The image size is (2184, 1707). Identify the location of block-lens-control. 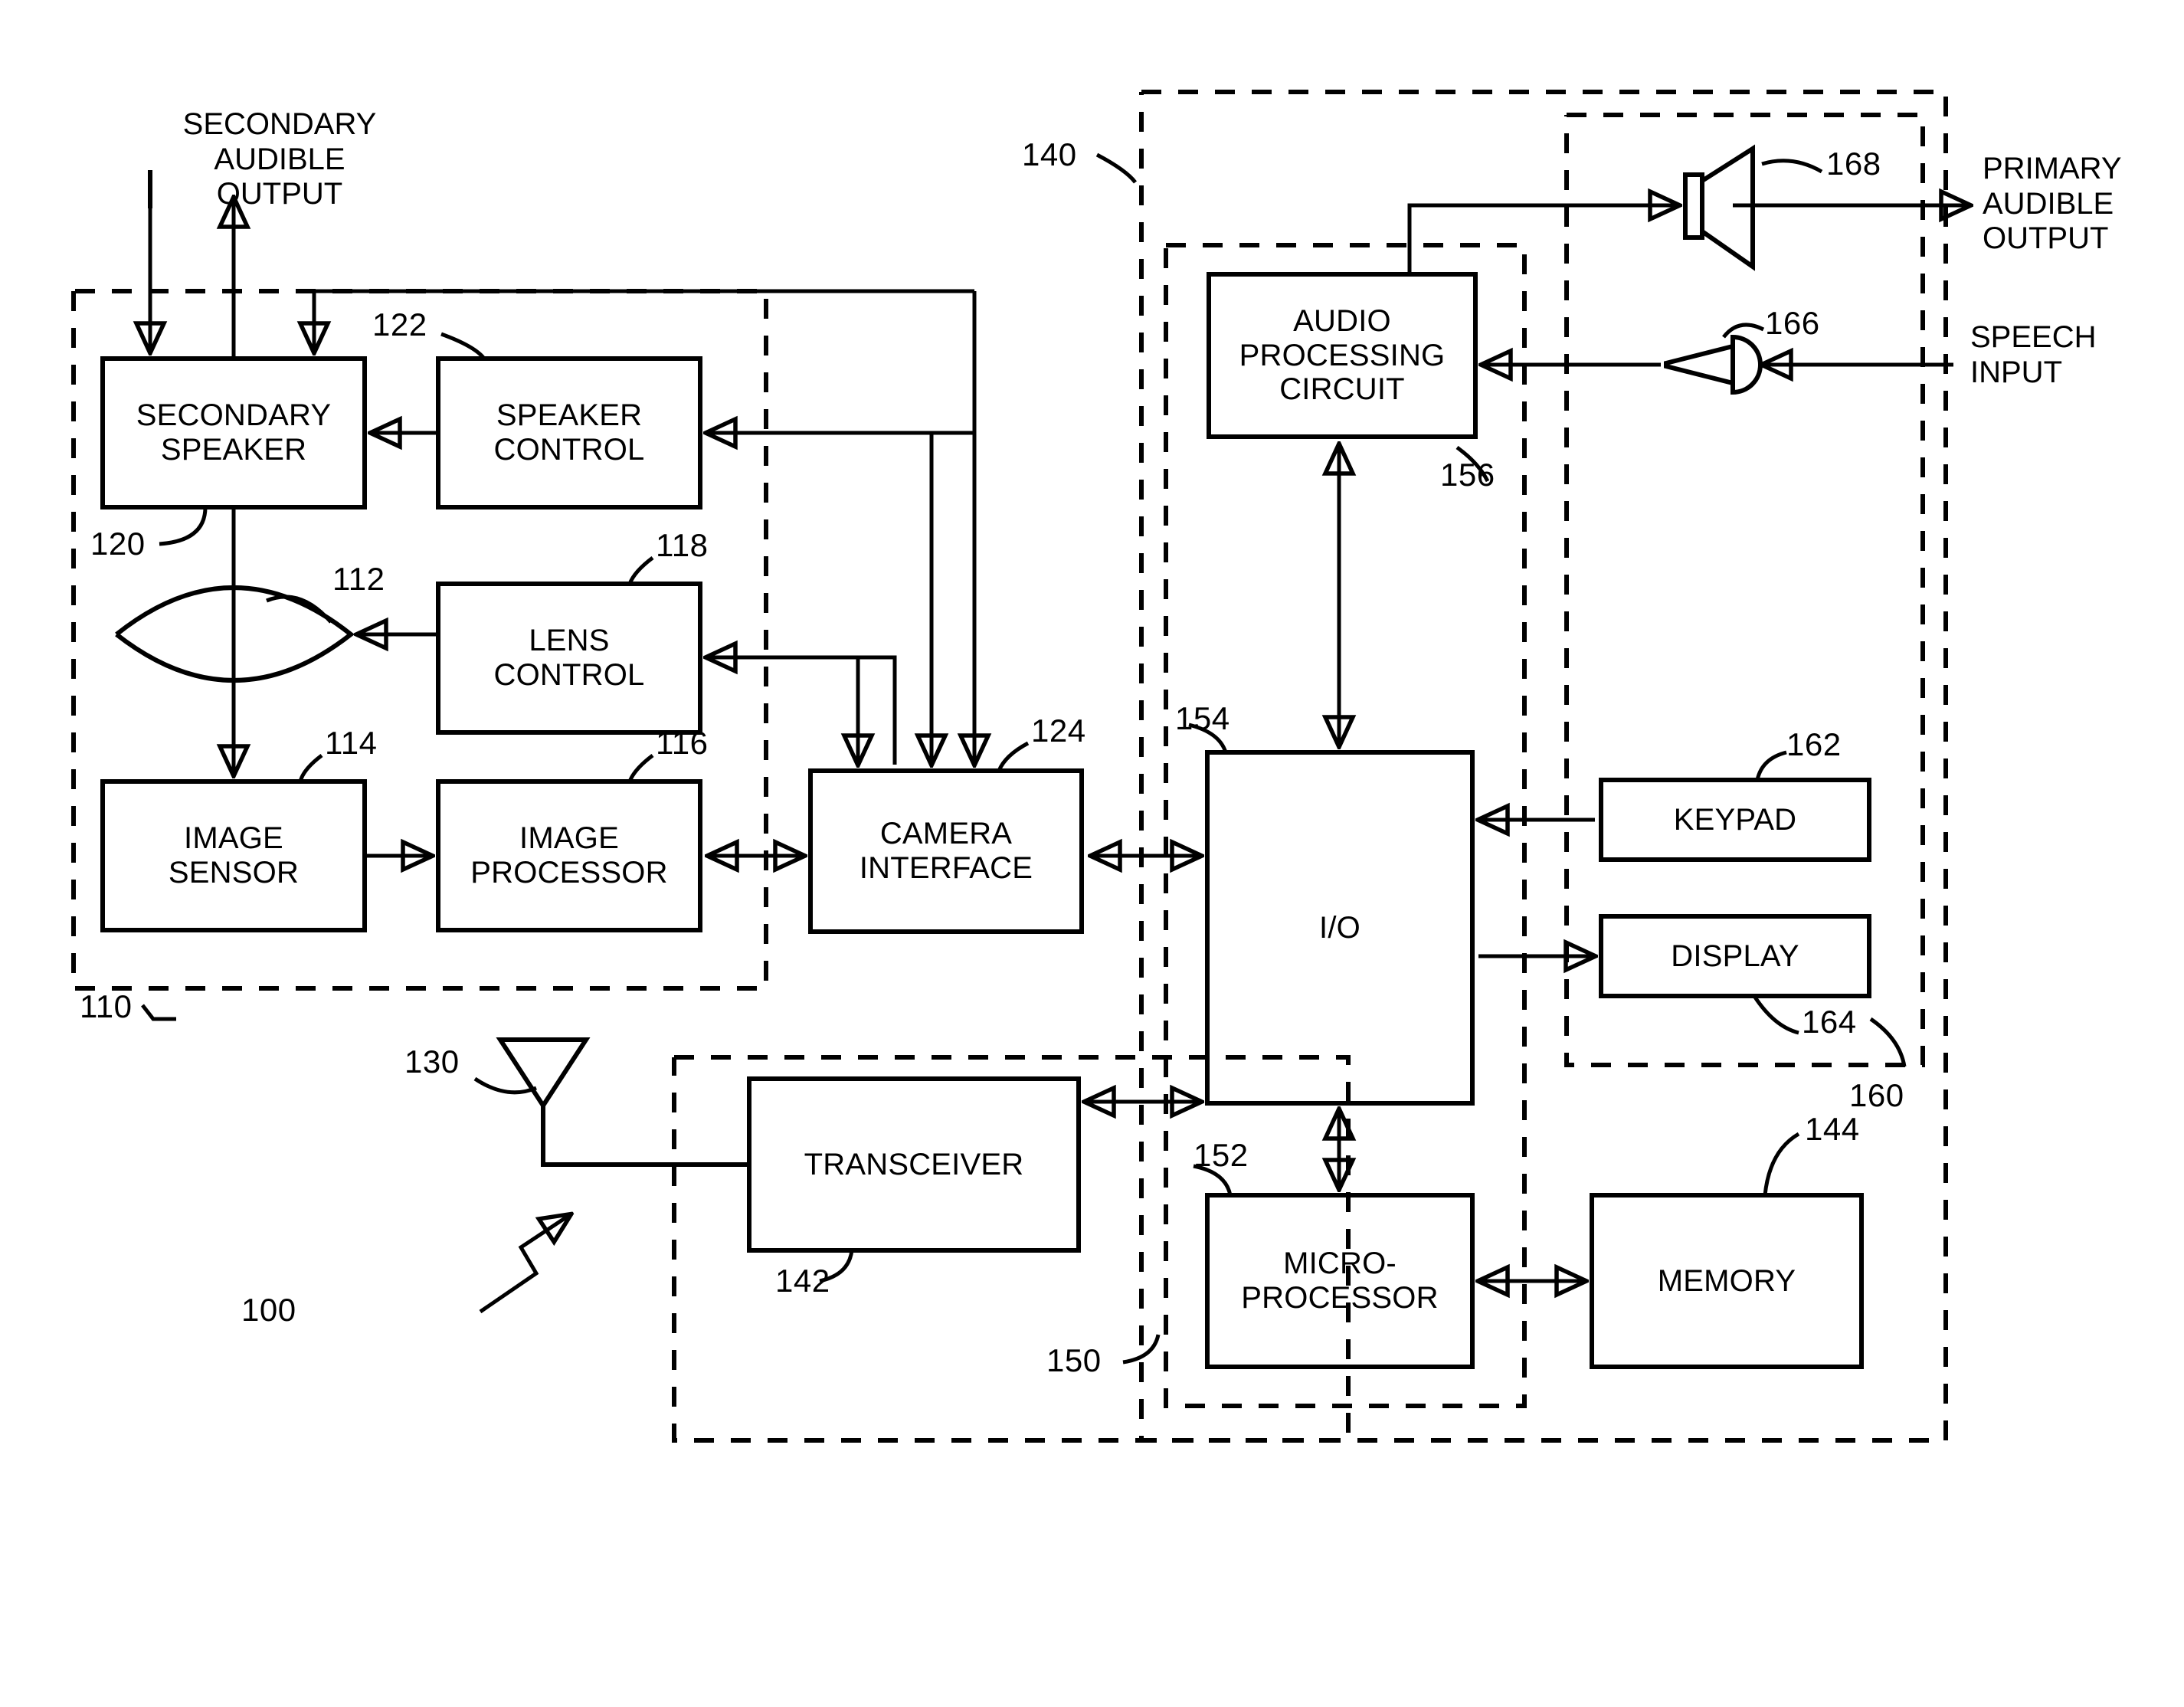
(569, 658).